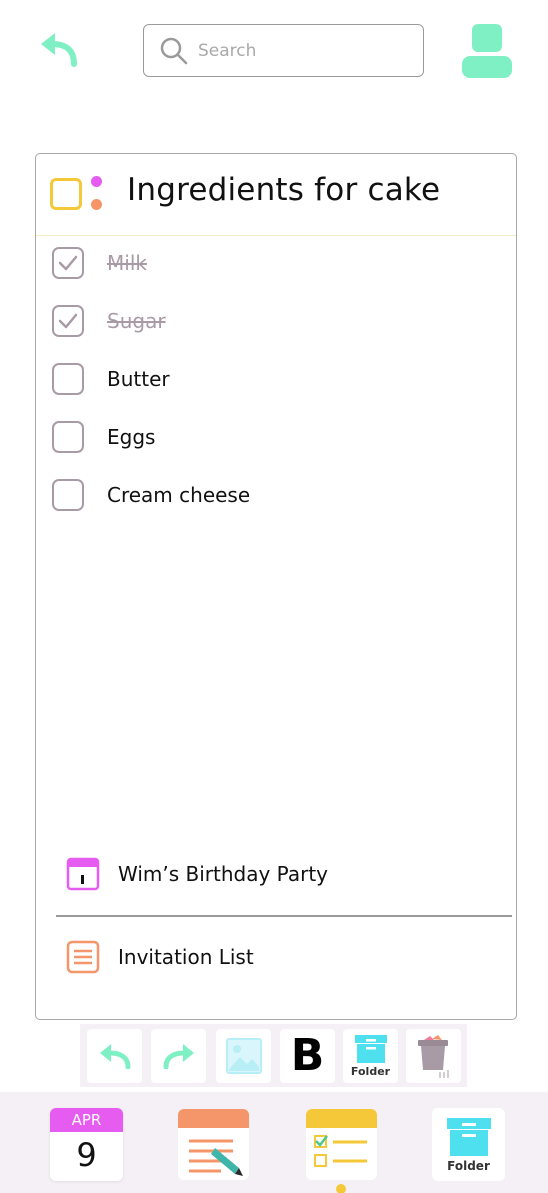 The height and width of the screenshot is (1193, 548). What do you see at coordinates (103, 437) in the screenshot?
I see `checklist-item-eggs: Eggs` at bounding box center [103, 437].